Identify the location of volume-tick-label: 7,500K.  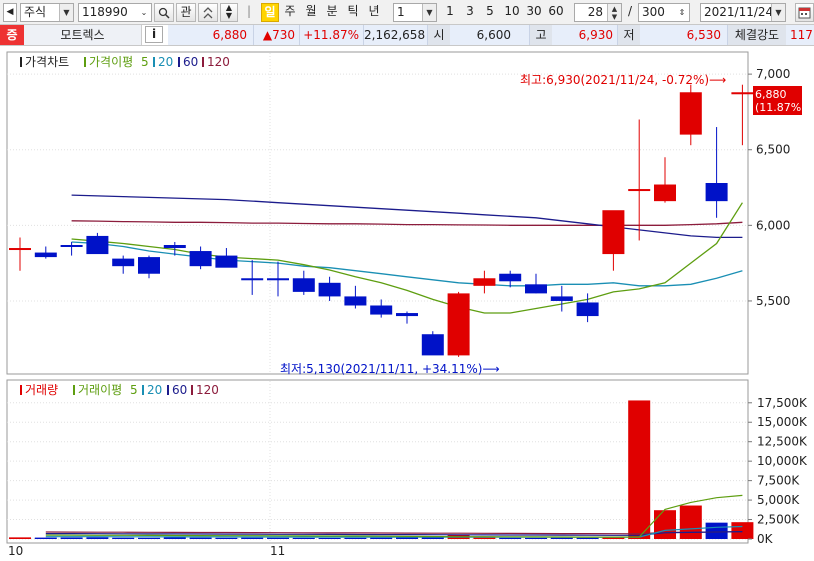
(778, 481).